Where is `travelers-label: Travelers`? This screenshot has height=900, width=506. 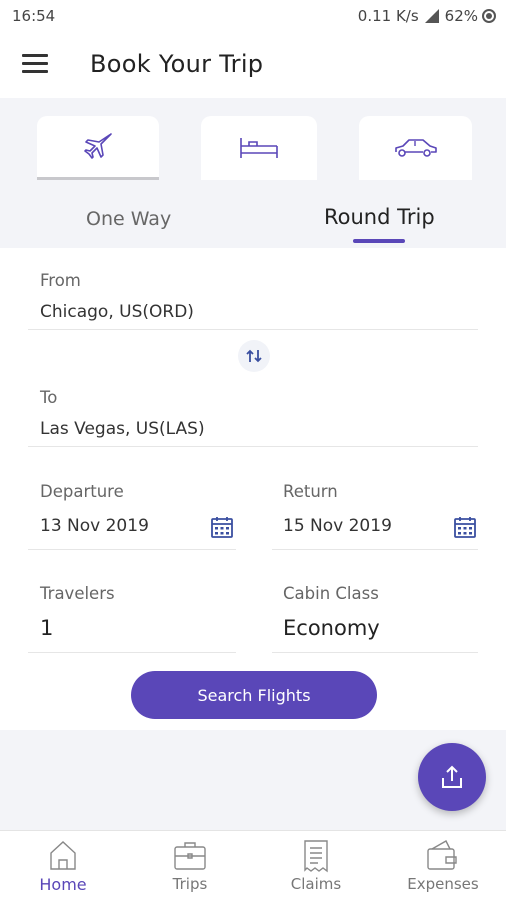
travelers-label: Travelers is located at coordinates (77, 593).